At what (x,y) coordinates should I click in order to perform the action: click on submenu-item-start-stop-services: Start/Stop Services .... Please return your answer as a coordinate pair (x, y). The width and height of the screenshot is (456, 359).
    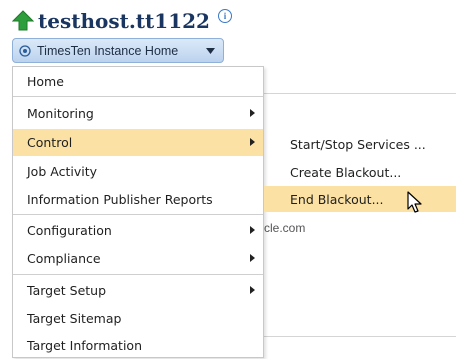
    Looking at the image, I should click on (360, 144).